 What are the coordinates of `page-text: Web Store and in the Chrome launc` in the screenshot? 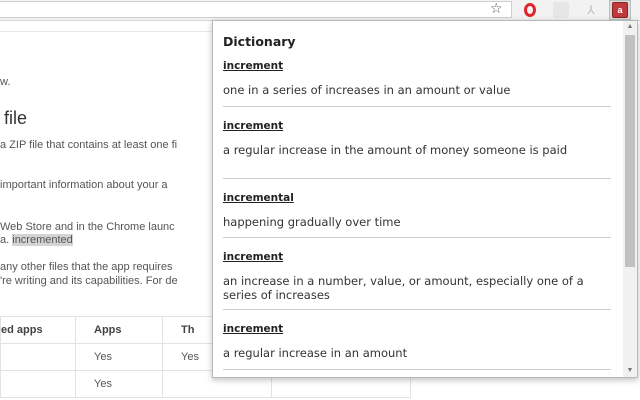 It's located at (87, 227).